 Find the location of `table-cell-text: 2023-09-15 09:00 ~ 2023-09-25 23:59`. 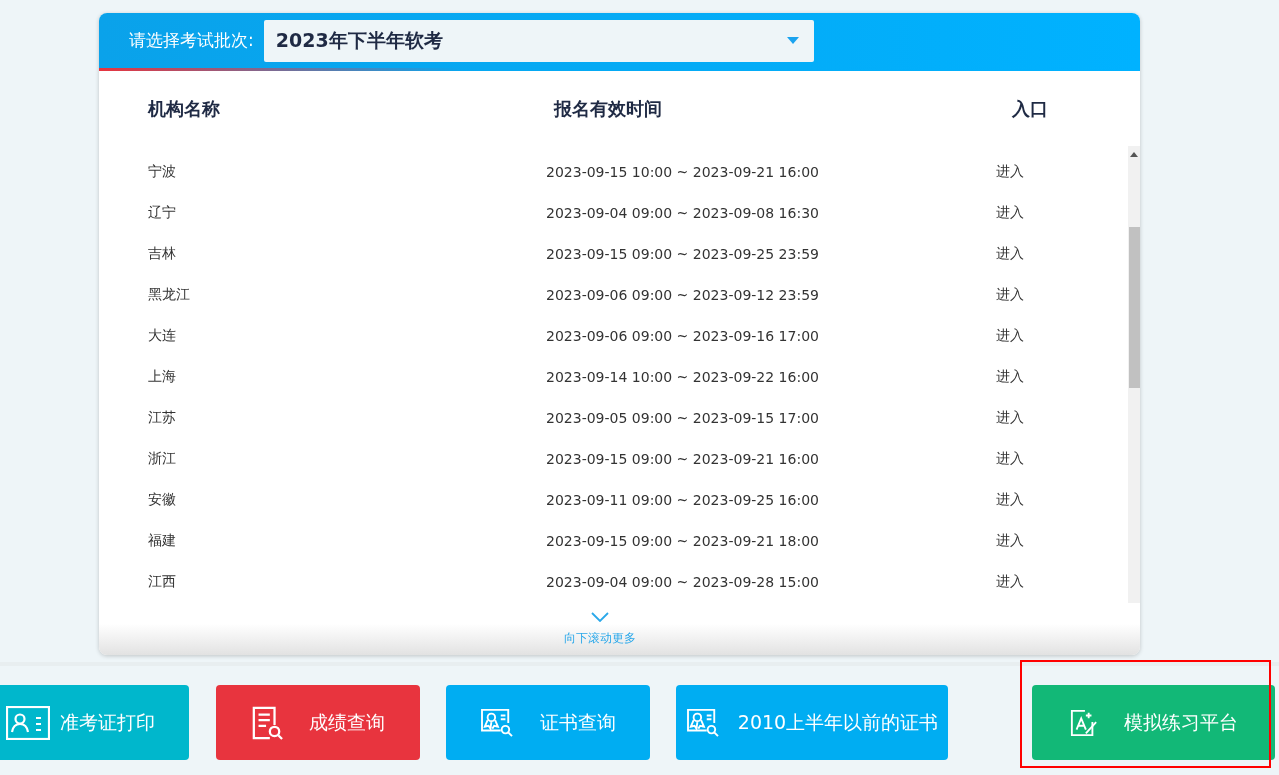

table-cell-text: 2023-09-15 09:00 ~ 2023-09-25 23:59 is located at coordinates (682, 253).